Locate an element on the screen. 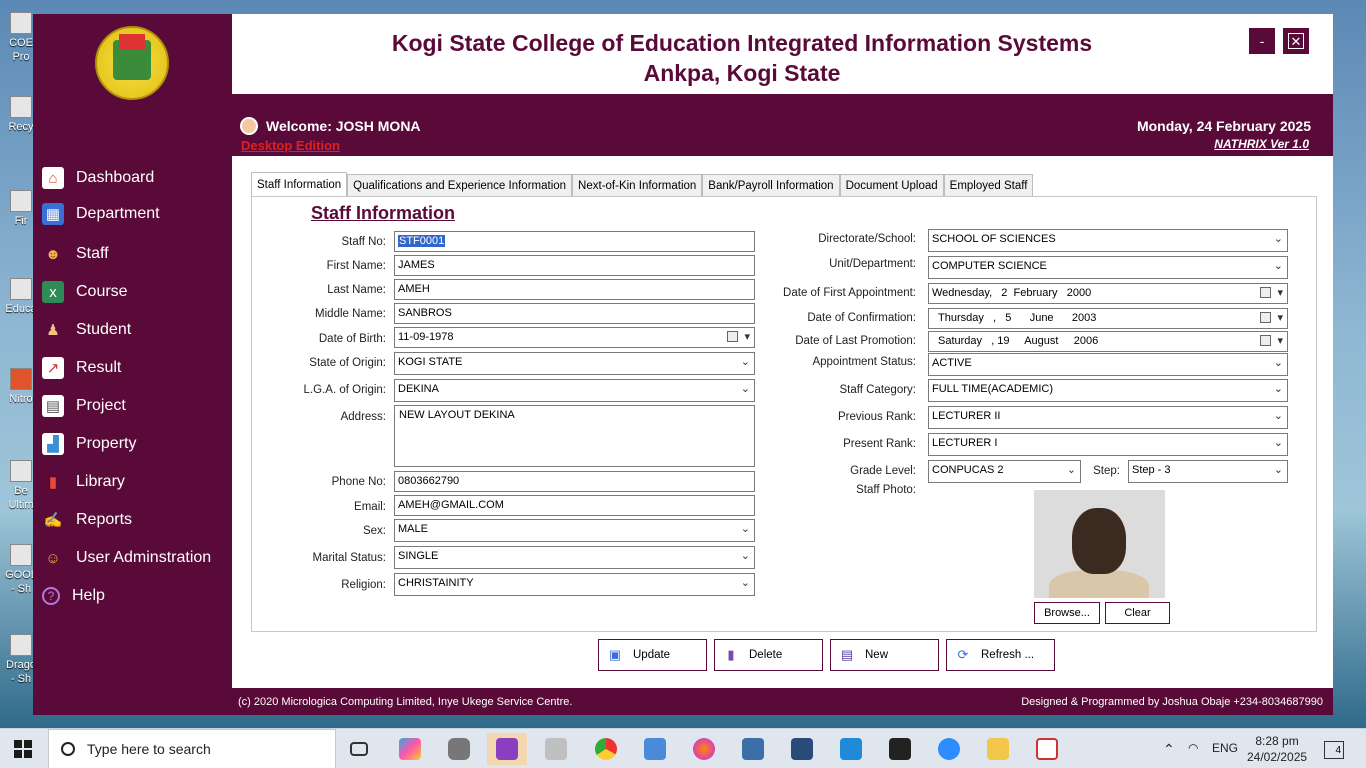 The width and height of the screenshot is (1366, 768). taskbar-tool is located at coordinates (556, 749).